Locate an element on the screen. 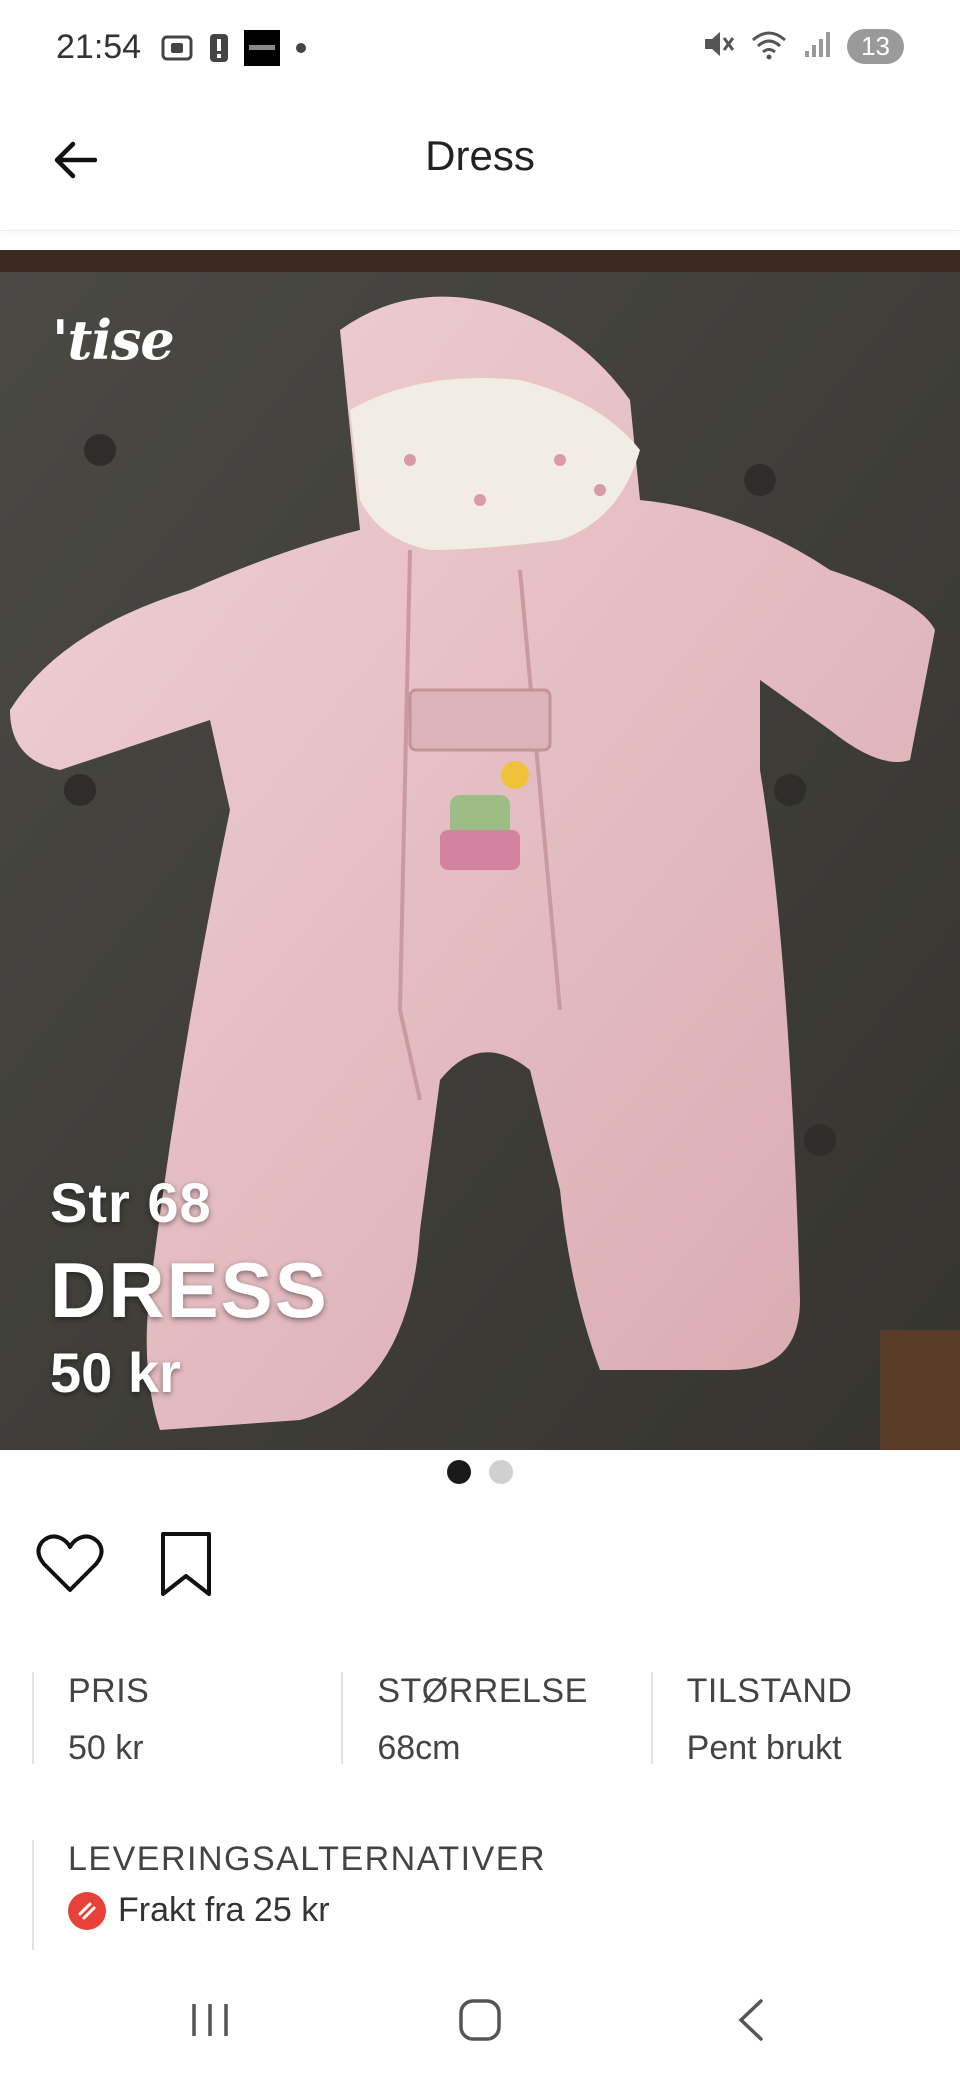  nav-back-button is located at coordinates (750, 2020).